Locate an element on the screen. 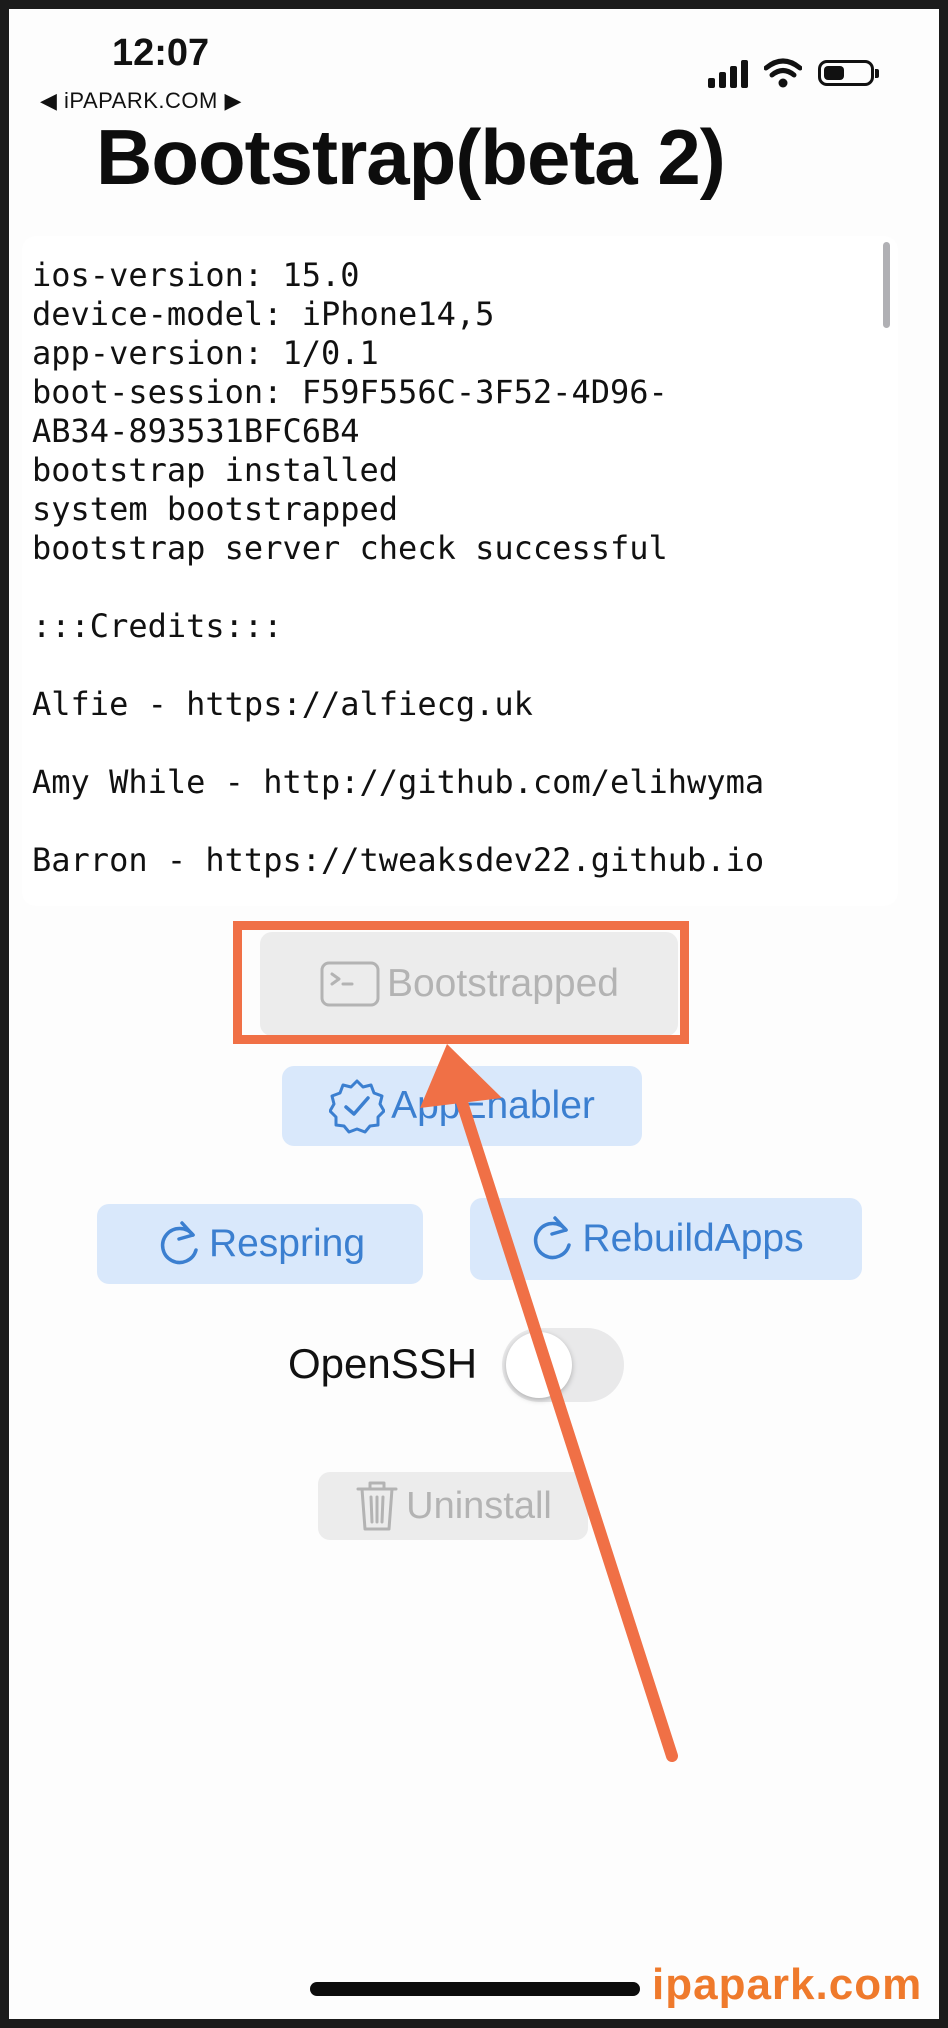  annotation-arrow-icon is located at coordinates (549, 1403).